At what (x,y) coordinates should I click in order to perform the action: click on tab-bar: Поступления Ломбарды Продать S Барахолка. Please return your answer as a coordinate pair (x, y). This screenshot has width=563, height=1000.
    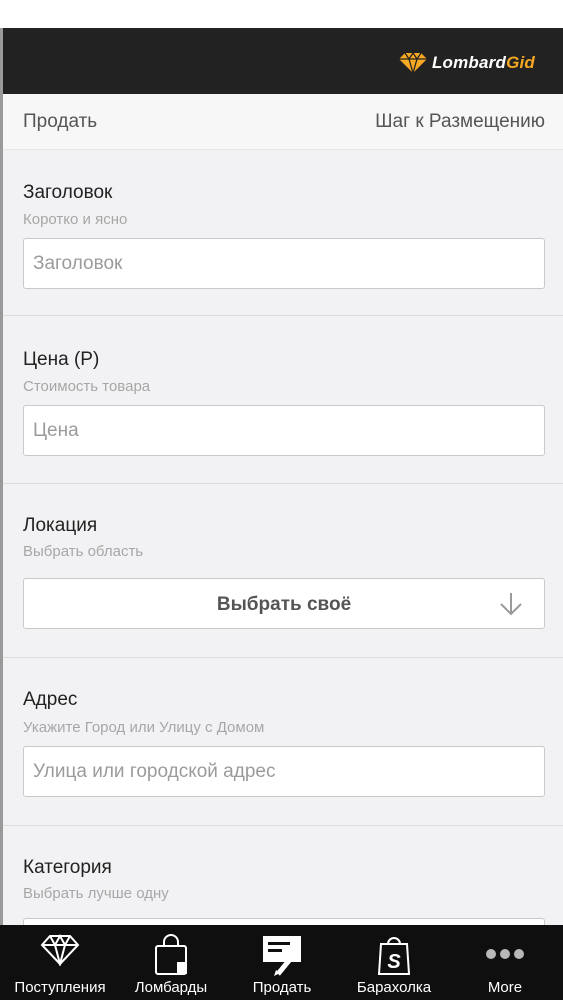
    Looking at the image, I should click on (281, 962).